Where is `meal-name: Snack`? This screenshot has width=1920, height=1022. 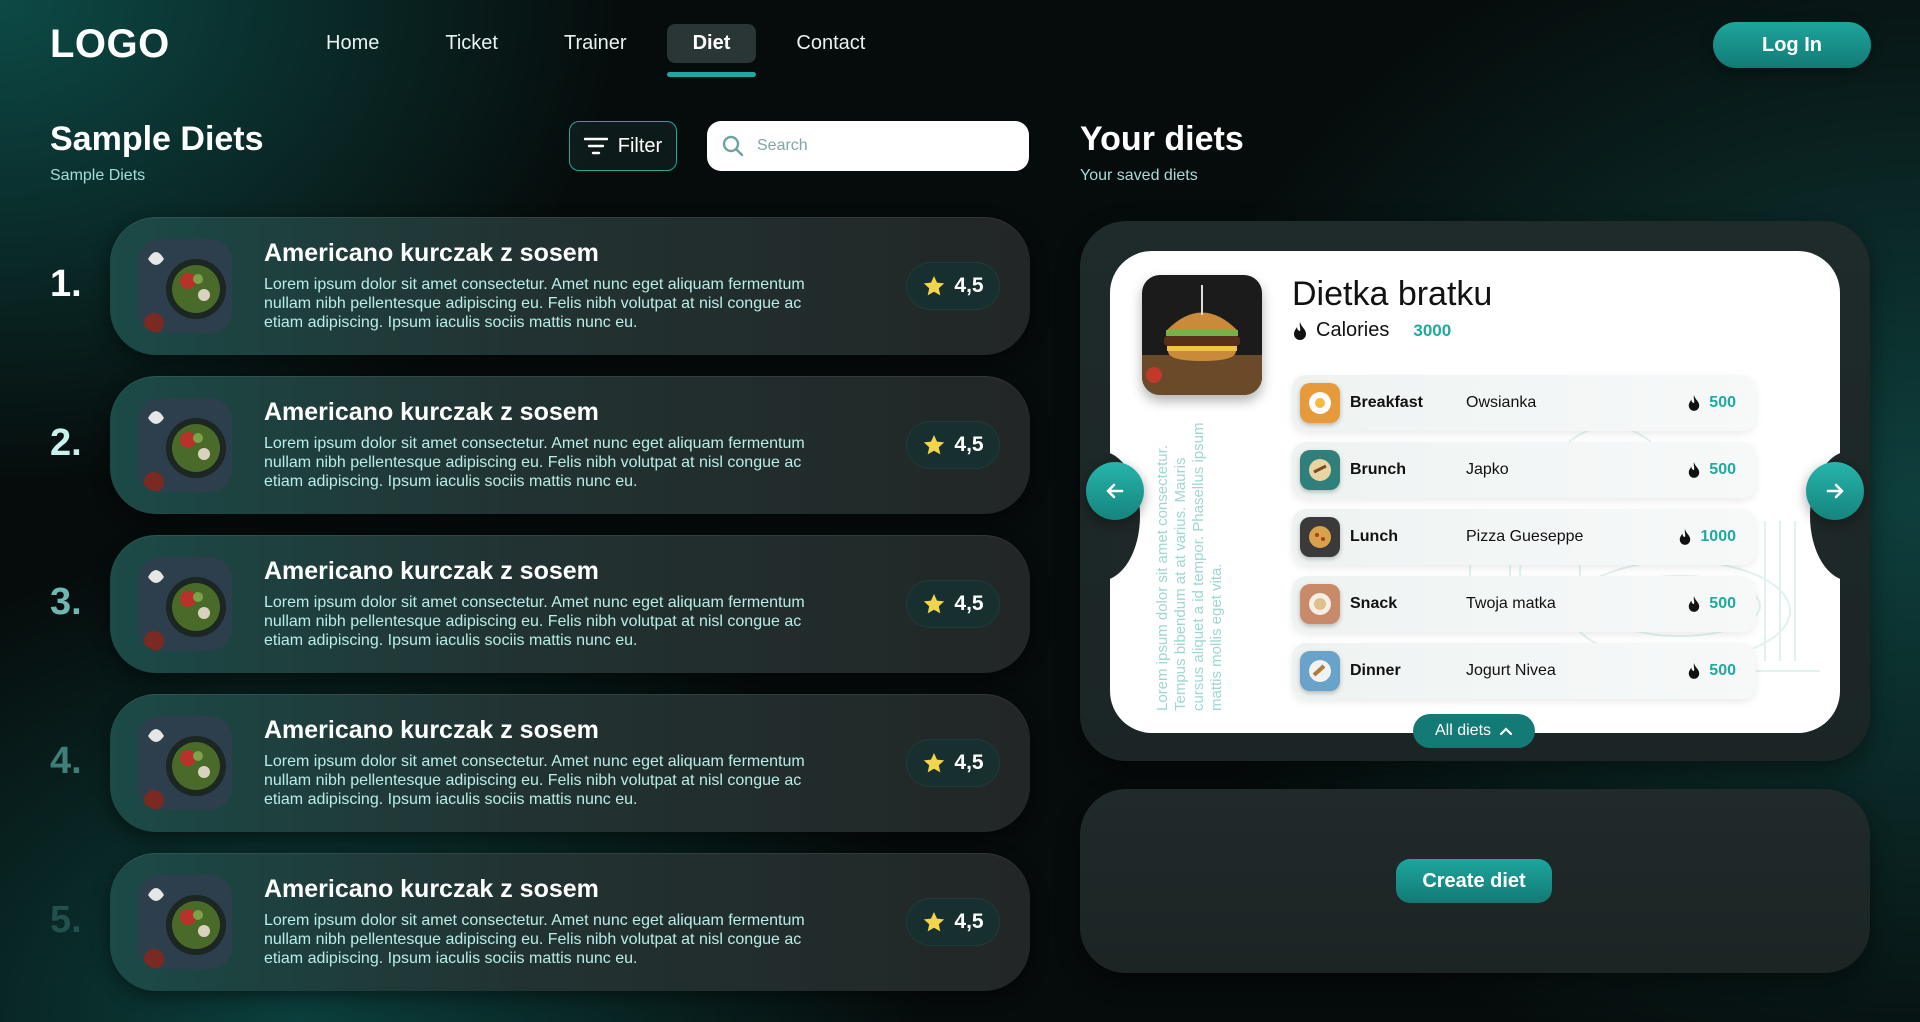
meal-name: Snack is located at coordinates (1374, 603).